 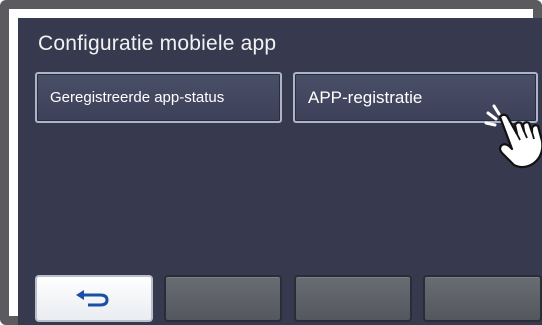 I want to click on return-arrow-icon, so click(x=92, y=297).